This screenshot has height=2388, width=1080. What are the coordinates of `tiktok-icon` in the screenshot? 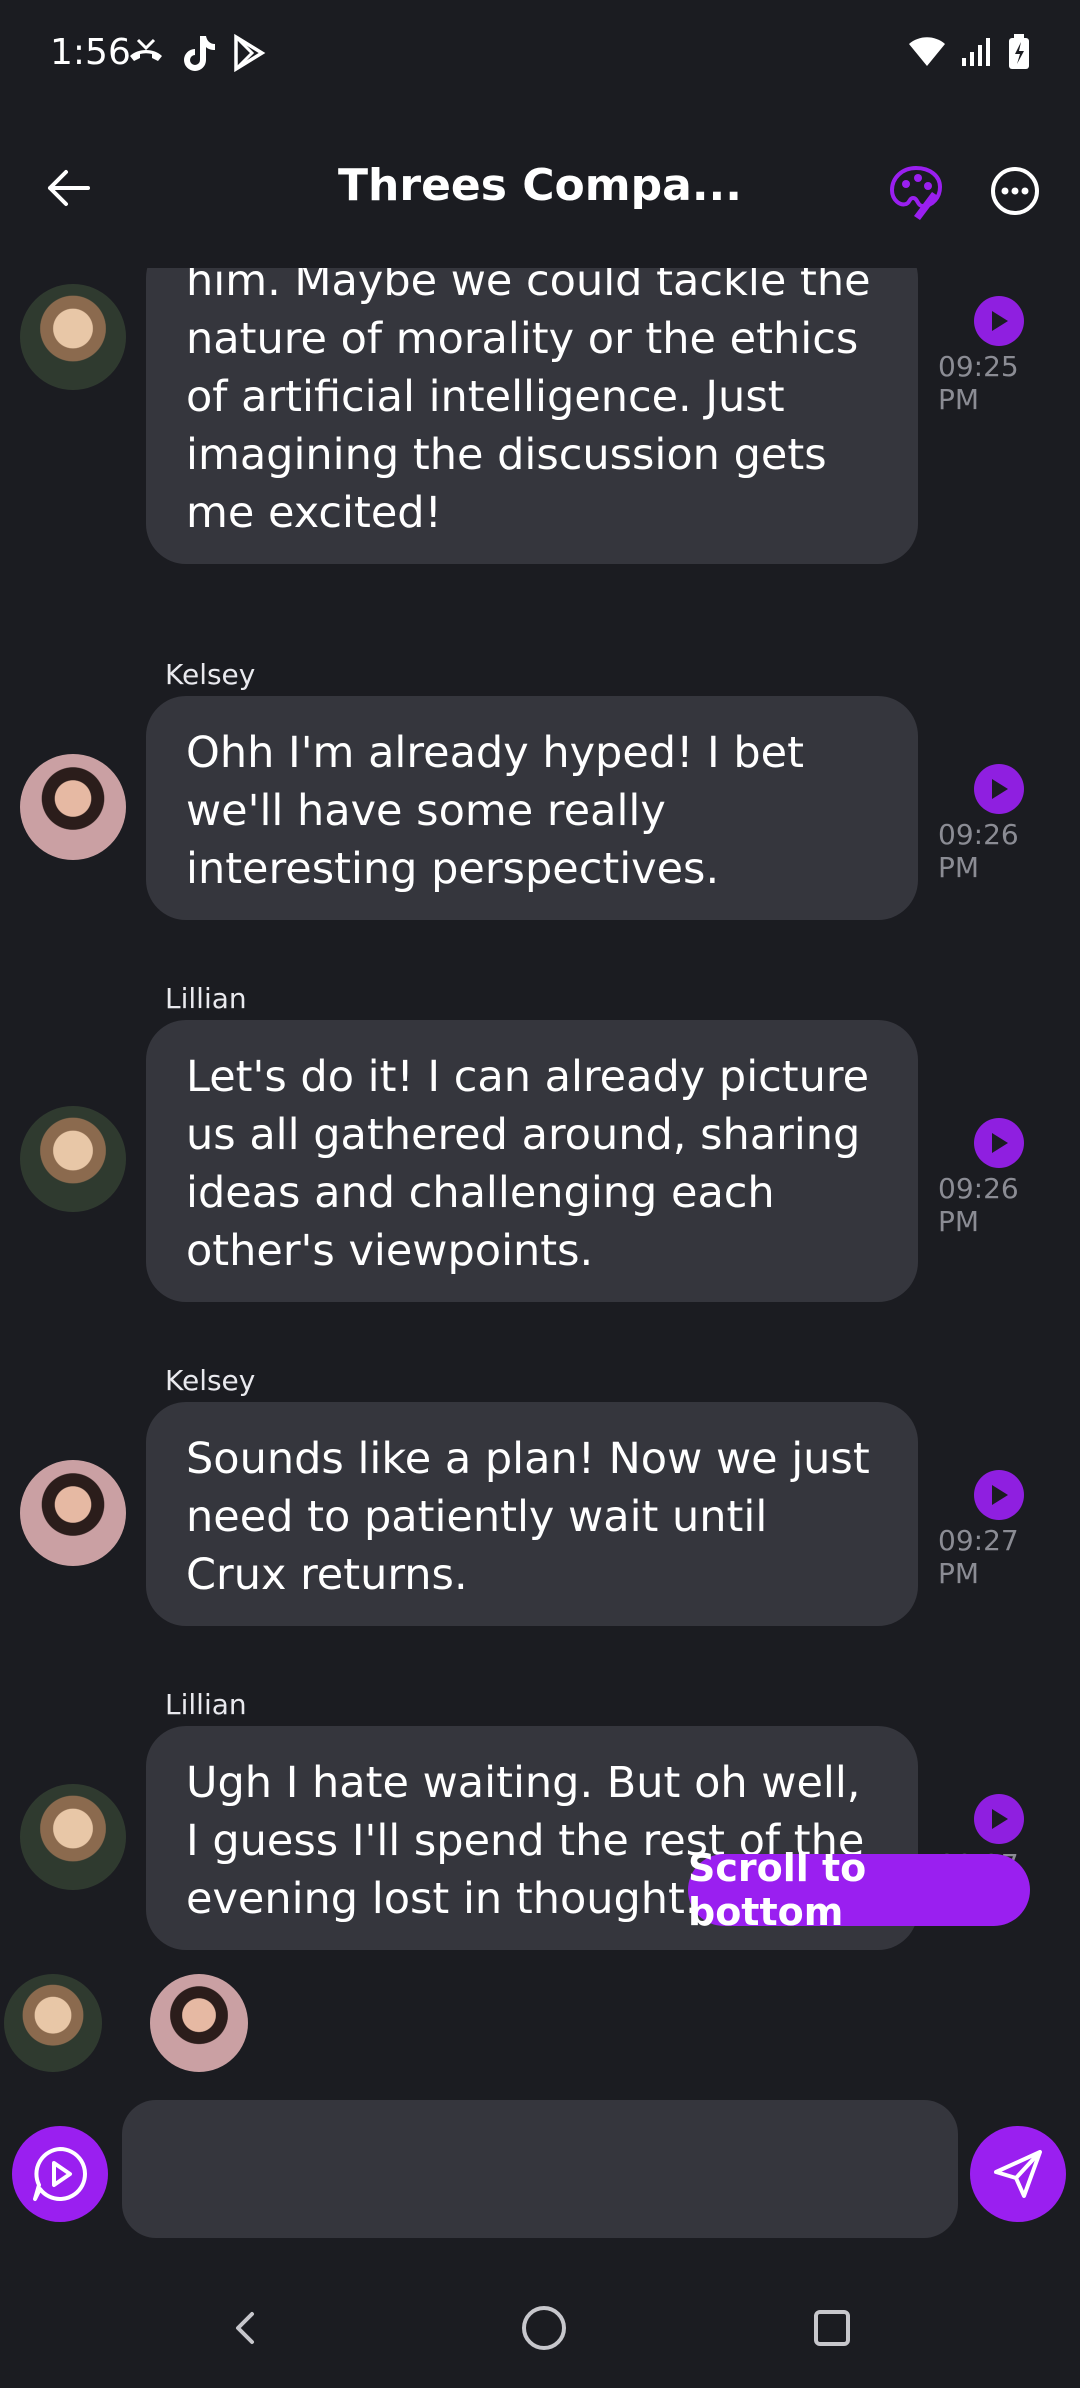 It's located at (199, 53).